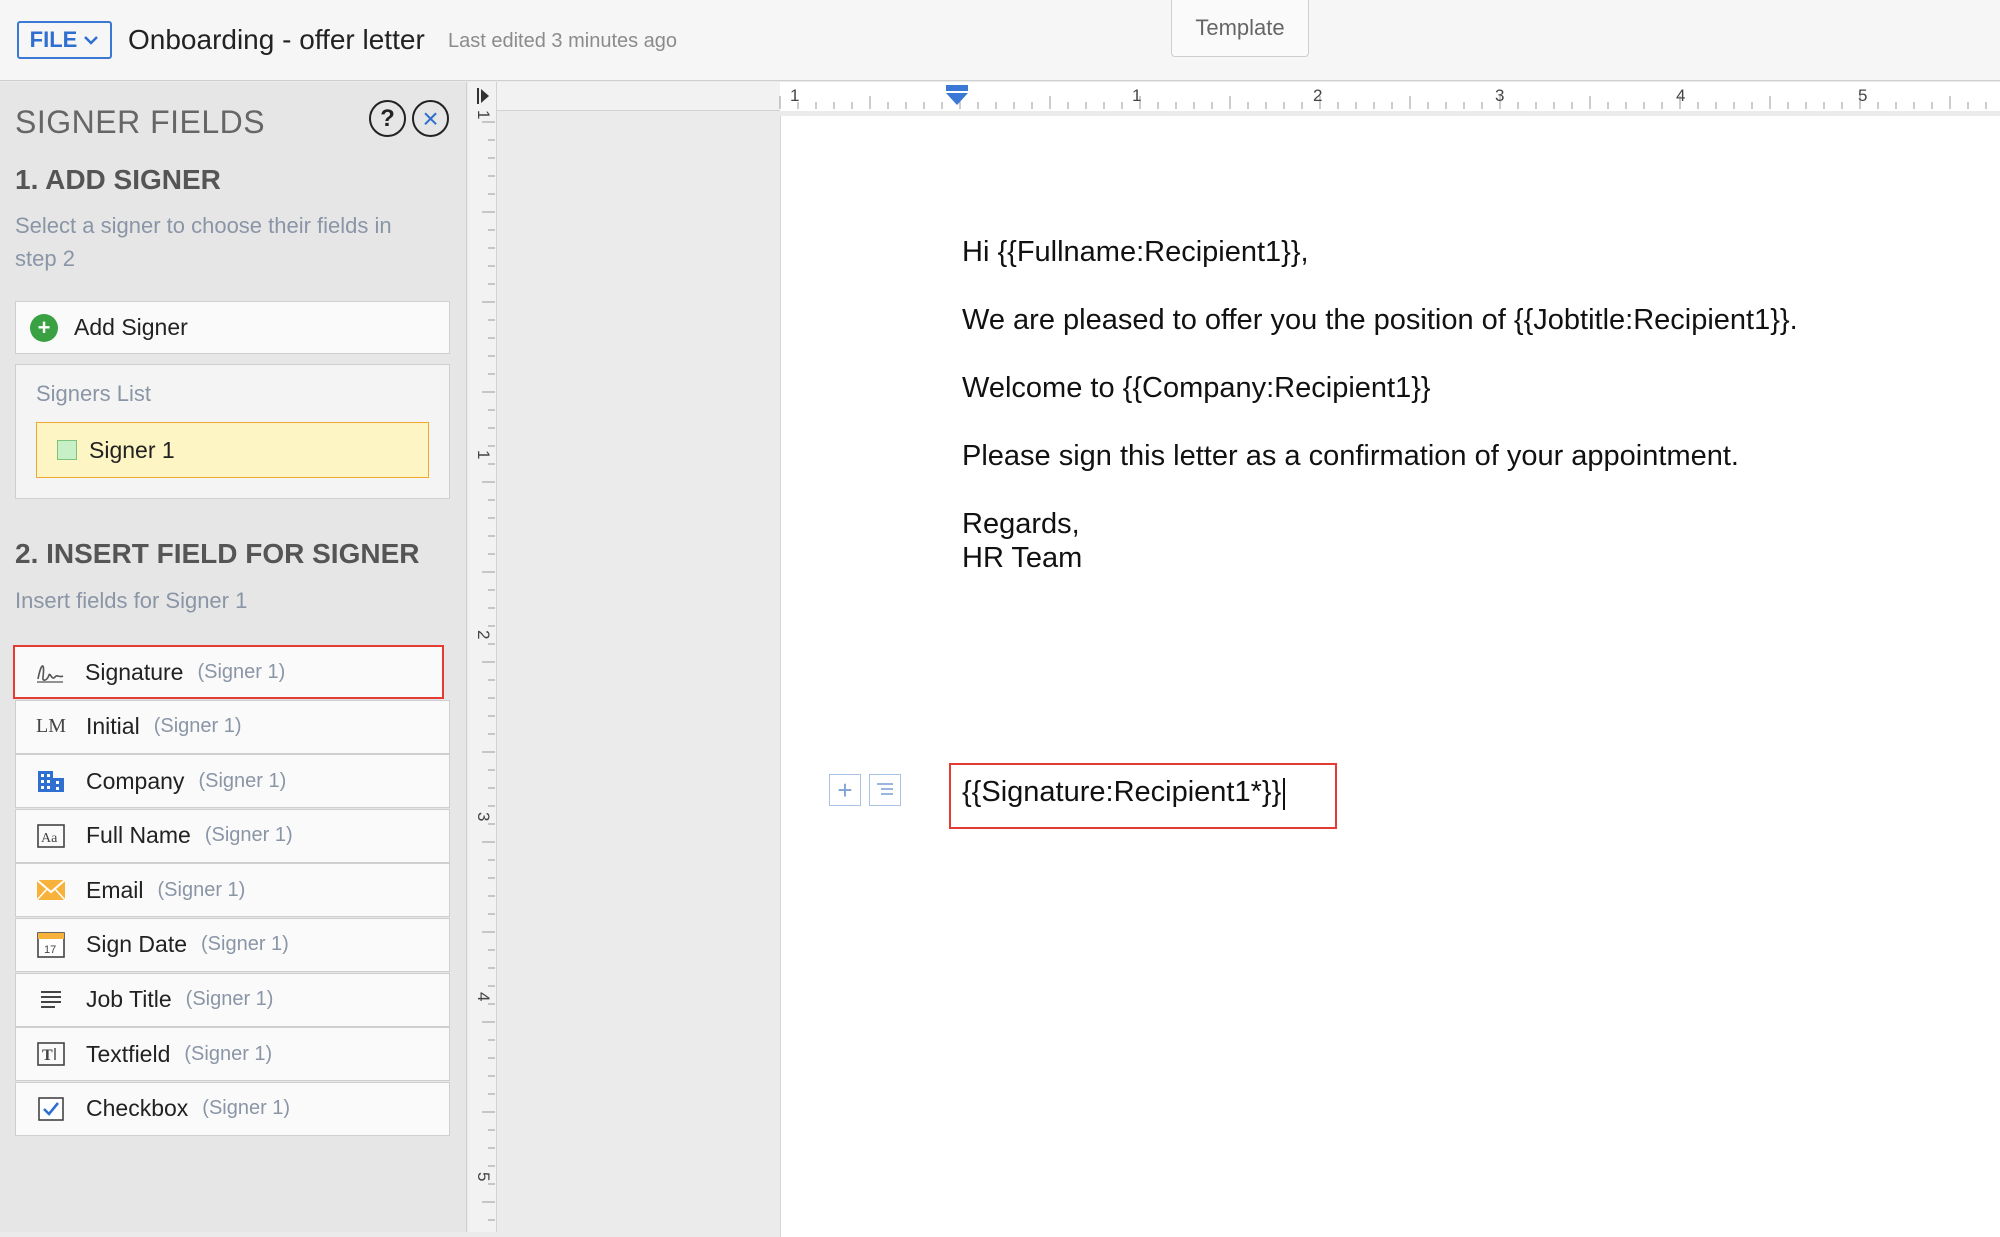 This screenshot has height=1237, width=2000. What do you see at coordinates (1022, 558) in the screenshot?
I see `signoff-line: HR Team` at bounding box center [1022, 558].